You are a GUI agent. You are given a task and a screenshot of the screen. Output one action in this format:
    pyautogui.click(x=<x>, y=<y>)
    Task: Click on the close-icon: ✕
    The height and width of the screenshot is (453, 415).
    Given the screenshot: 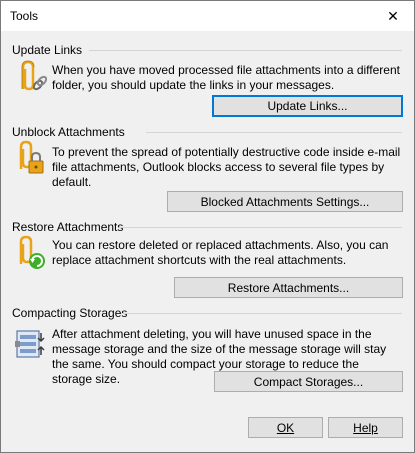 What is the action you would take?
    pyautogui.click(x=393, y=15)
    